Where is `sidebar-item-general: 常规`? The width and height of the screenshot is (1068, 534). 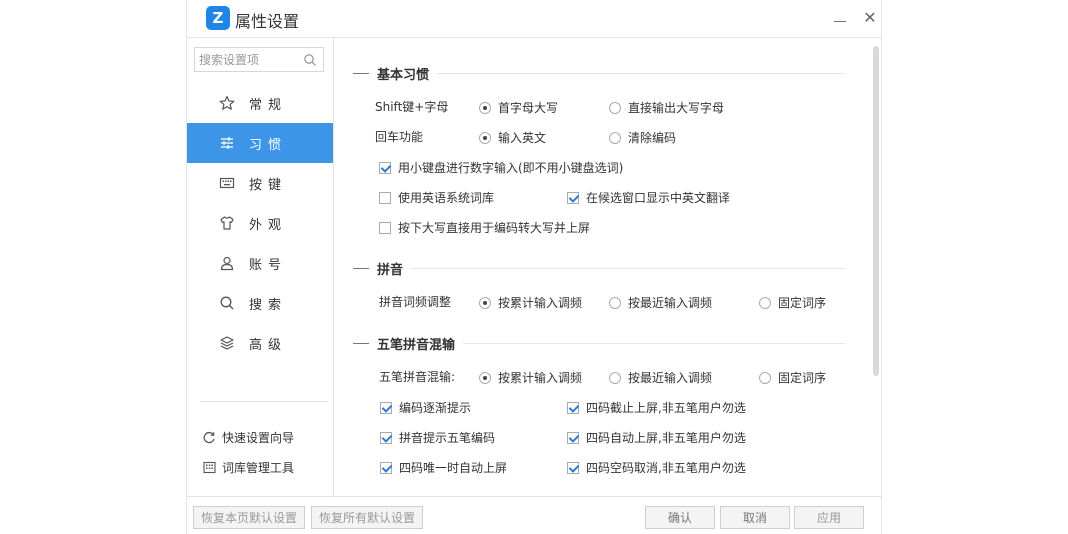
sidebar-item-general: 常规 is located at coordinates (260, 103).